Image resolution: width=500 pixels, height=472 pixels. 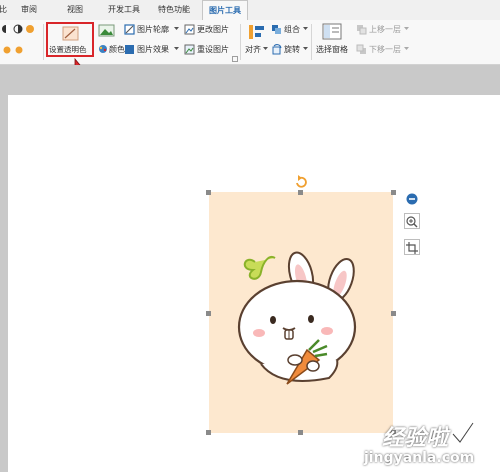 I want to click on picture-outline-icon, so click(x=129, y=29).